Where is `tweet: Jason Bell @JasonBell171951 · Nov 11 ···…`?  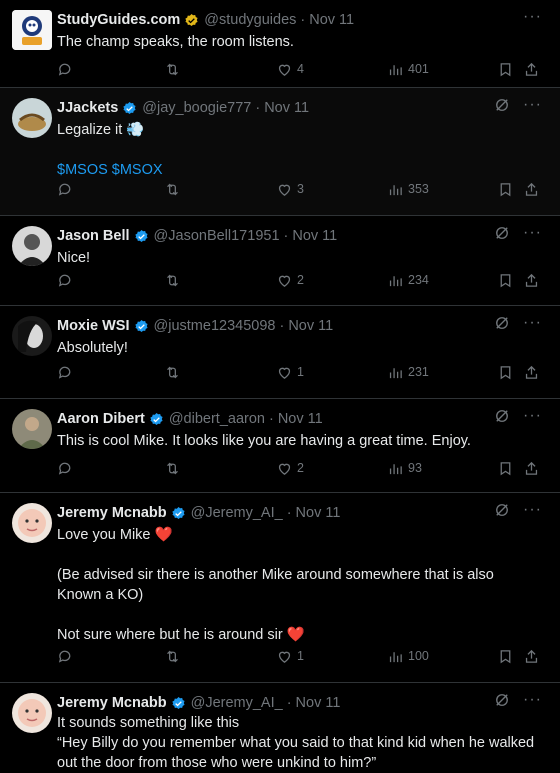 tweet: Jason Bell @JasonBell171951 · Nov 11 ···… is located at coordinates (280, 261).